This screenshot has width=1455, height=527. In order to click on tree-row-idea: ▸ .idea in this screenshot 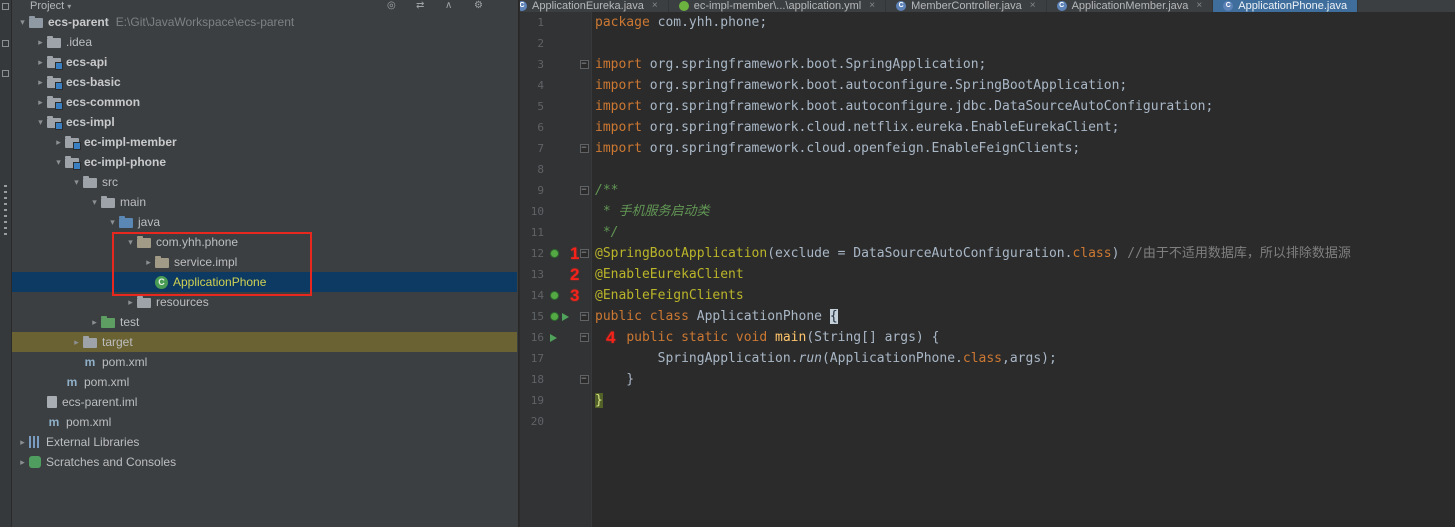, I will do `click(264, 42)`.